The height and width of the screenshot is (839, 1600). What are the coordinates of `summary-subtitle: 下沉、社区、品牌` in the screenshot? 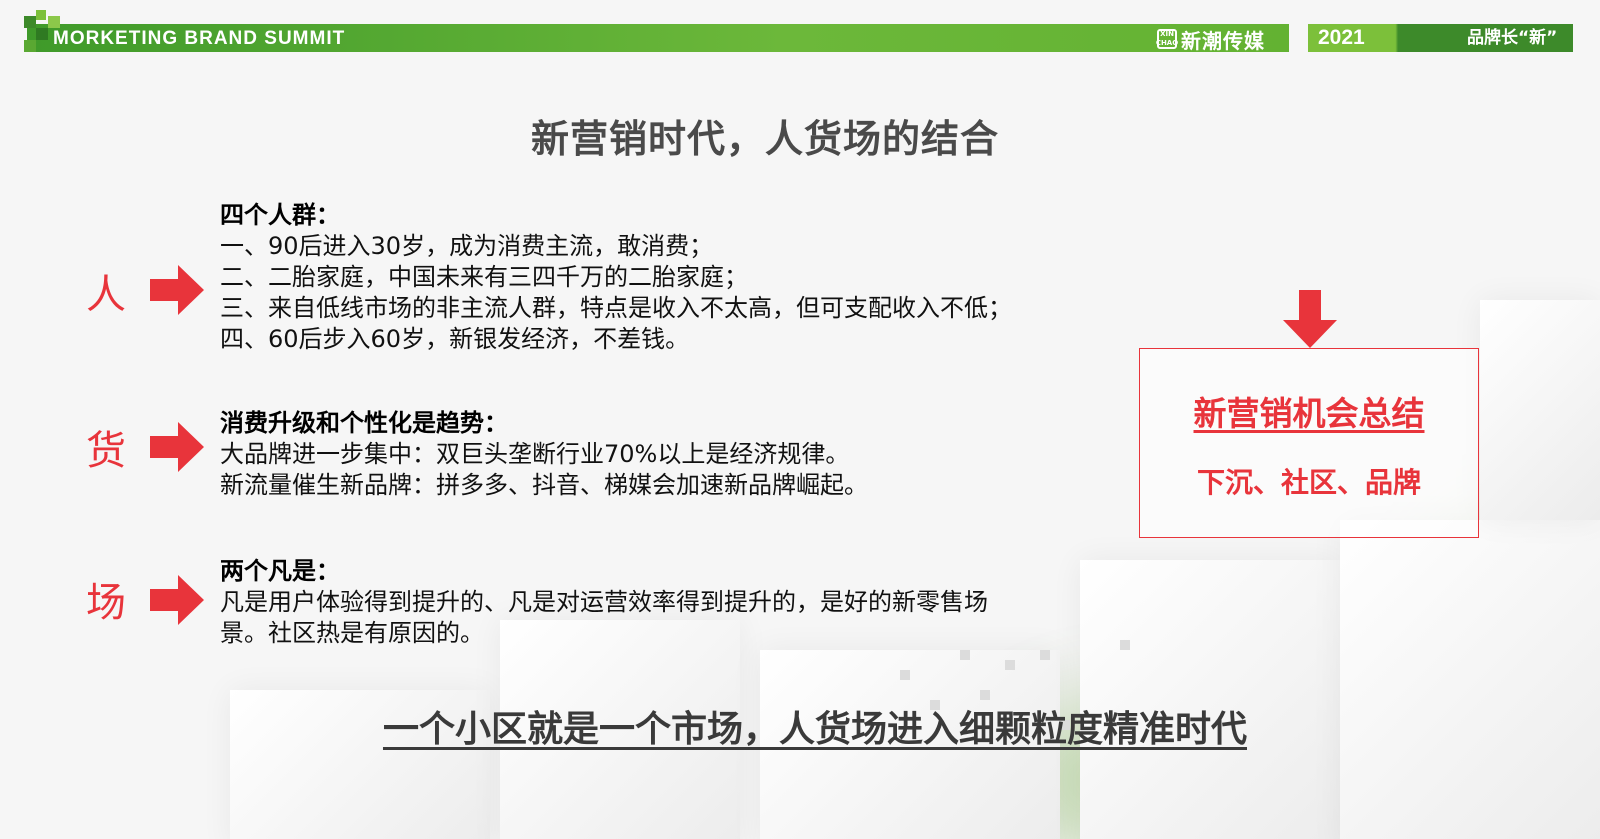 It's located at (1308, 482).